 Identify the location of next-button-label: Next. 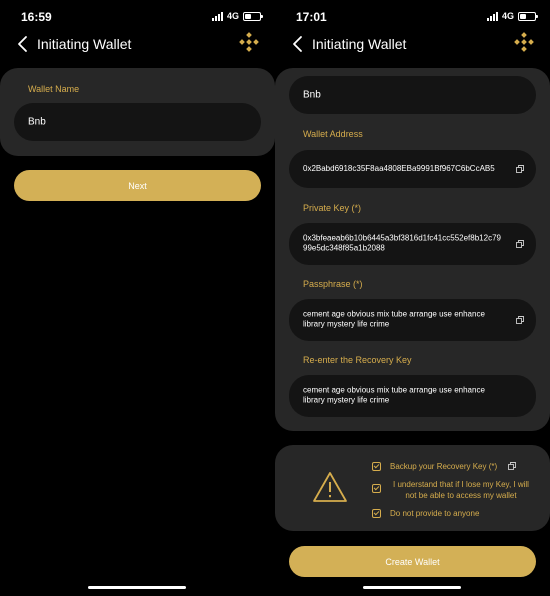
(137, 185).